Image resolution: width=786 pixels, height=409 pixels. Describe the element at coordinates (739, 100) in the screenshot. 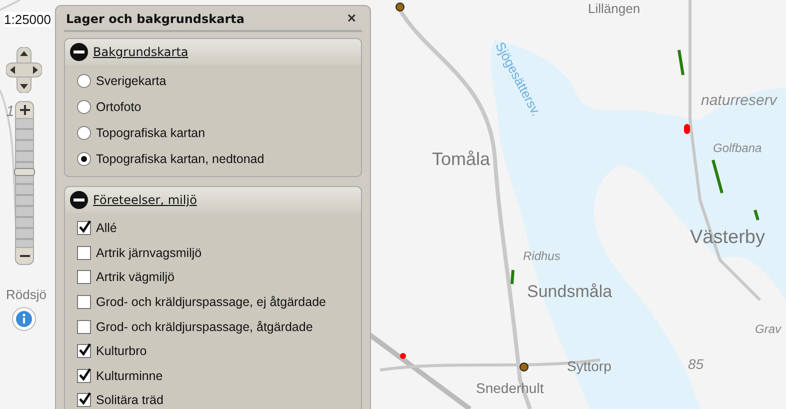

I see `map-label: naturreserv` at that location.